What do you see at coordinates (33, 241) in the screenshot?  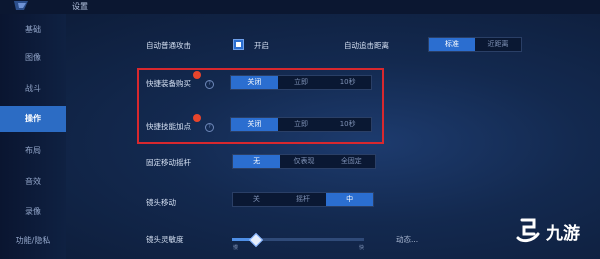 I see `sidebar-item-privacy: 功能/隐私` at bounding box center [33, 241].